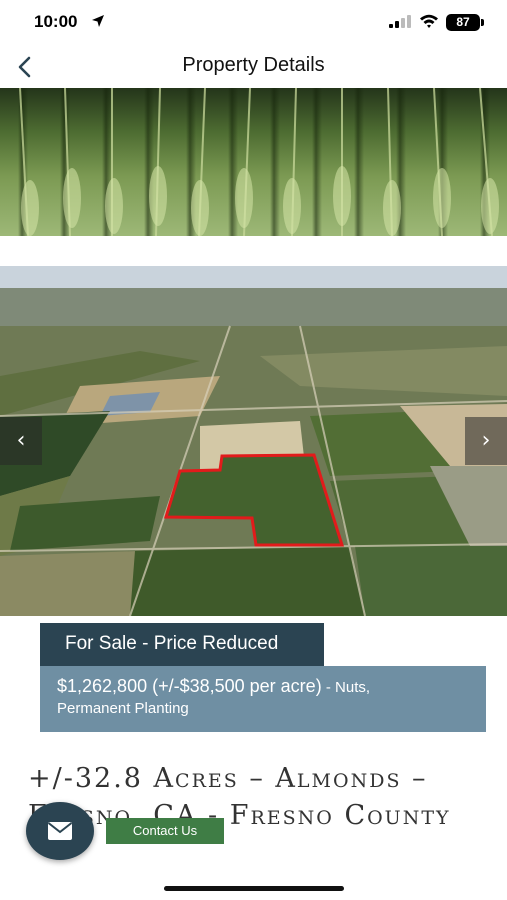 The width and height of the screenshot is (507, 900). Describe the element at coordinates (253, 22) in the screenshot. I see `status-bar: 10:00 87` at that location.